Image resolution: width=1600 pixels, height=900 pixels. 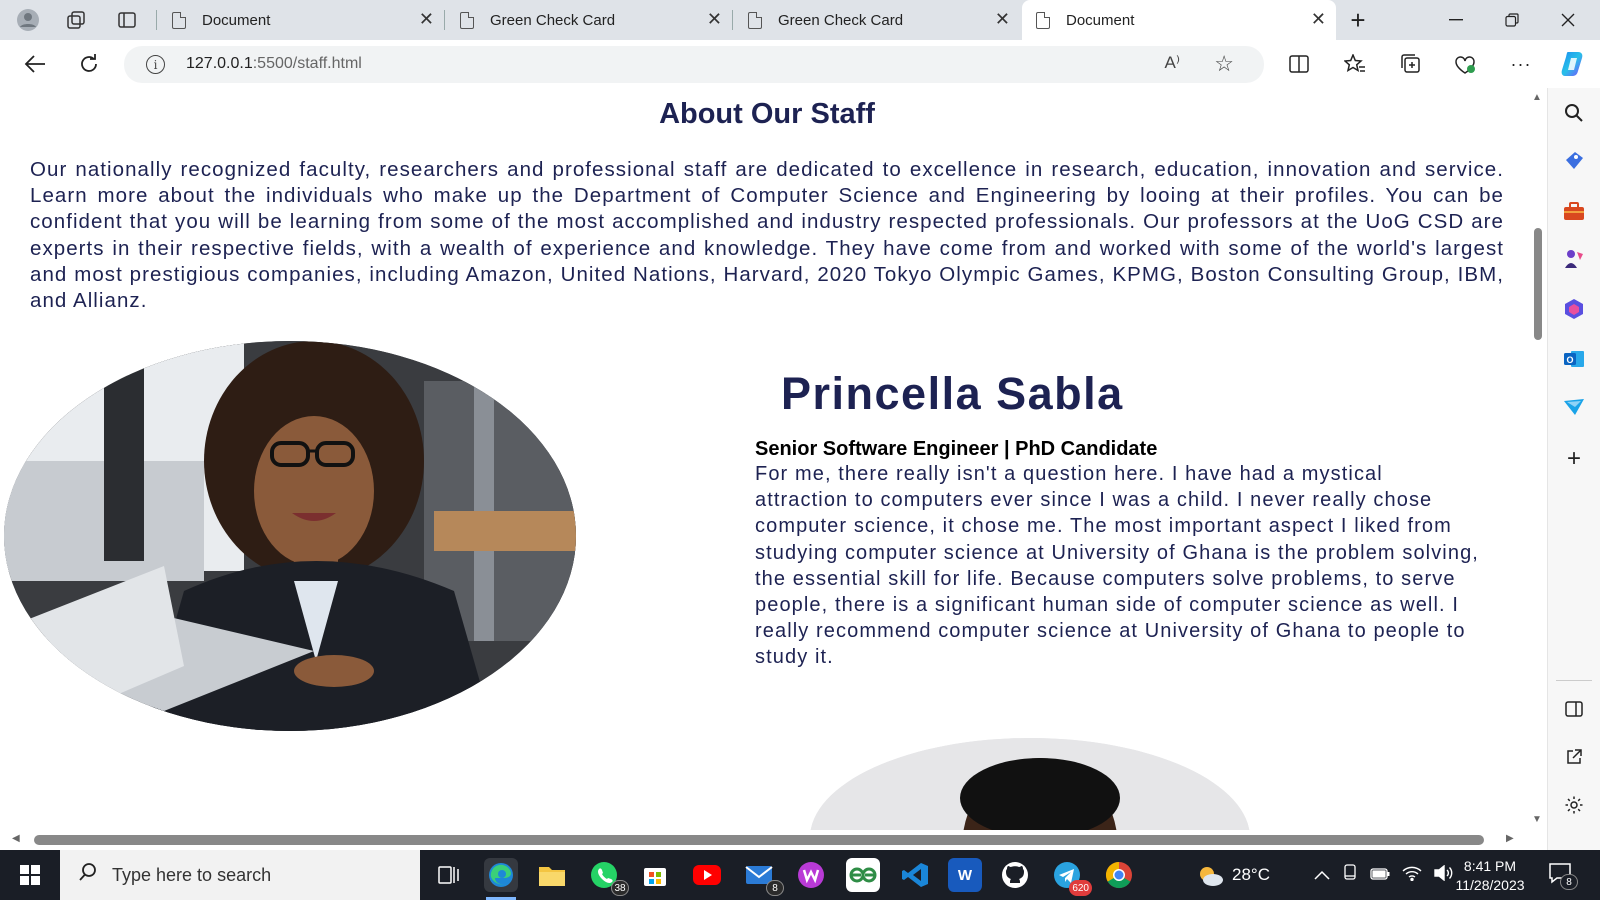 What do you see at coordinates (763, 877) in the screenshot?
I see `mail-icon: 8` at bounding box center [763, 877].